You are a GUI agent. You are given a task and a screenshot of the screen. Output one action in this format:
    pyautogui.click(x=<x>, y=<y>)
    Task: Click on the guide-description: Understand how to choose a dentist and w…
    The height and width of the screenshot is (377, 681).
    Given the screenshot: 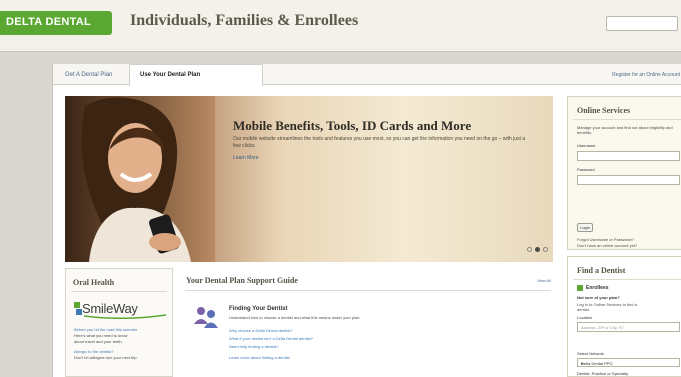 What is the action you would take?
    pyautogui.click(x=295, y=317)
    